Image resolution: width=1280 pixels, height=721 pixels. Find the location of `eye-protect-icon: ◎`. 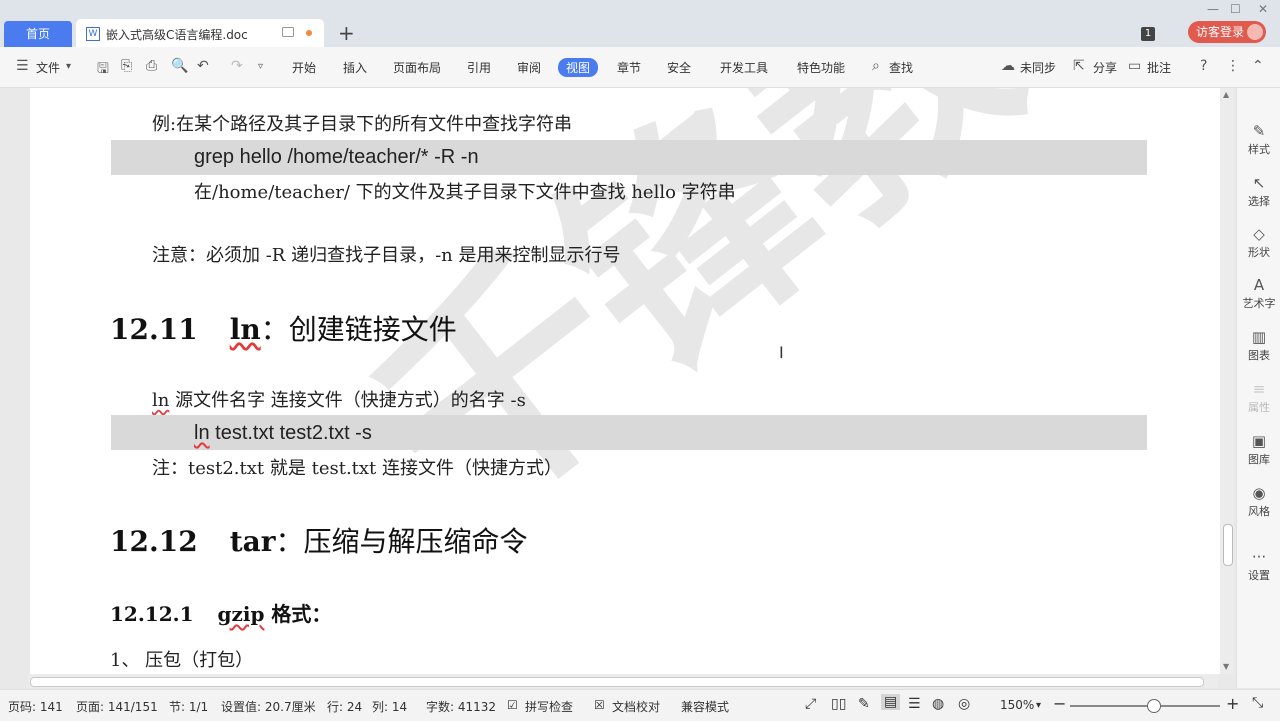

eye-protect-icon: ◎ is located at coordinates (964, 704).